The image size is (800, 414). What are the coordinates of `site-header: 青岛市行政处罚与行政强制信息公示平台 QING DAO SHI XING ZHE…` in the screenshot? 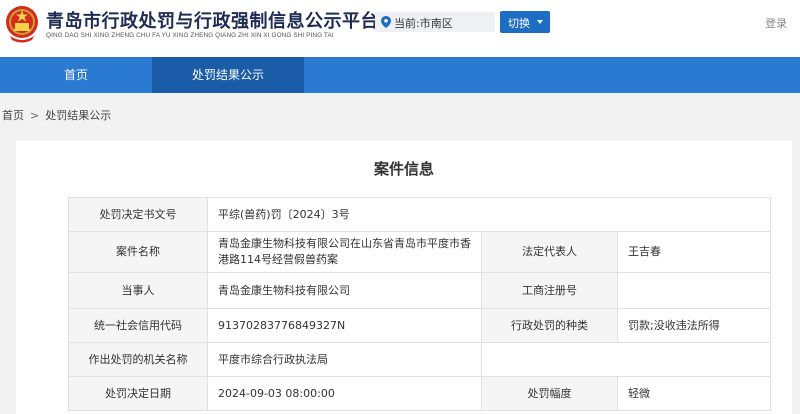 It's located at (400, 26).